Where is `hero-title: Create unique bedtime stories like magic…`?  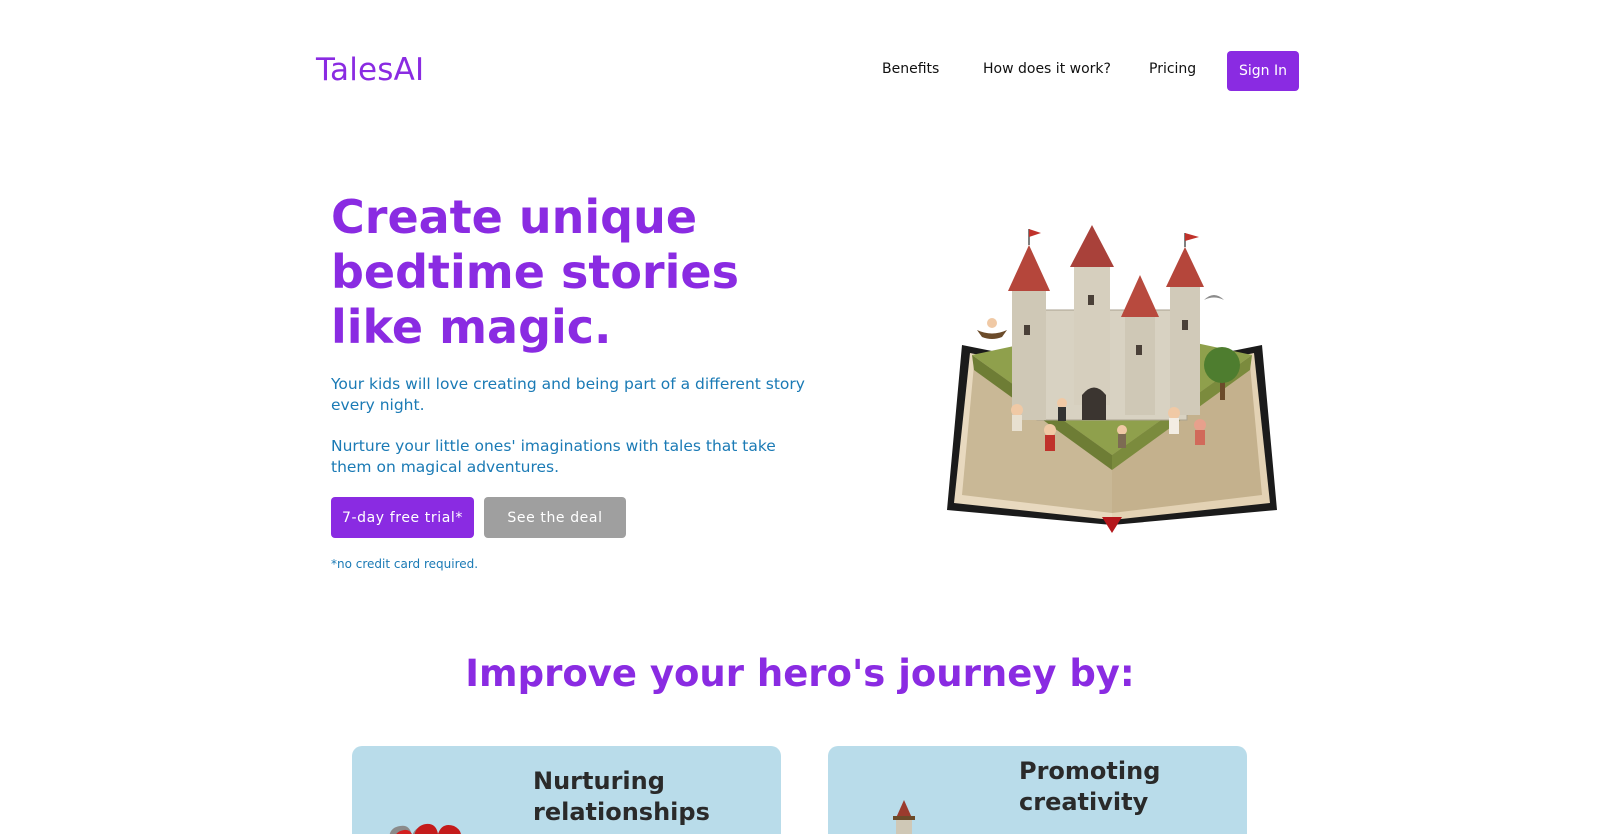 hero-title: Create unique bedtime stories like magic… is located at coordinates (535, 272).